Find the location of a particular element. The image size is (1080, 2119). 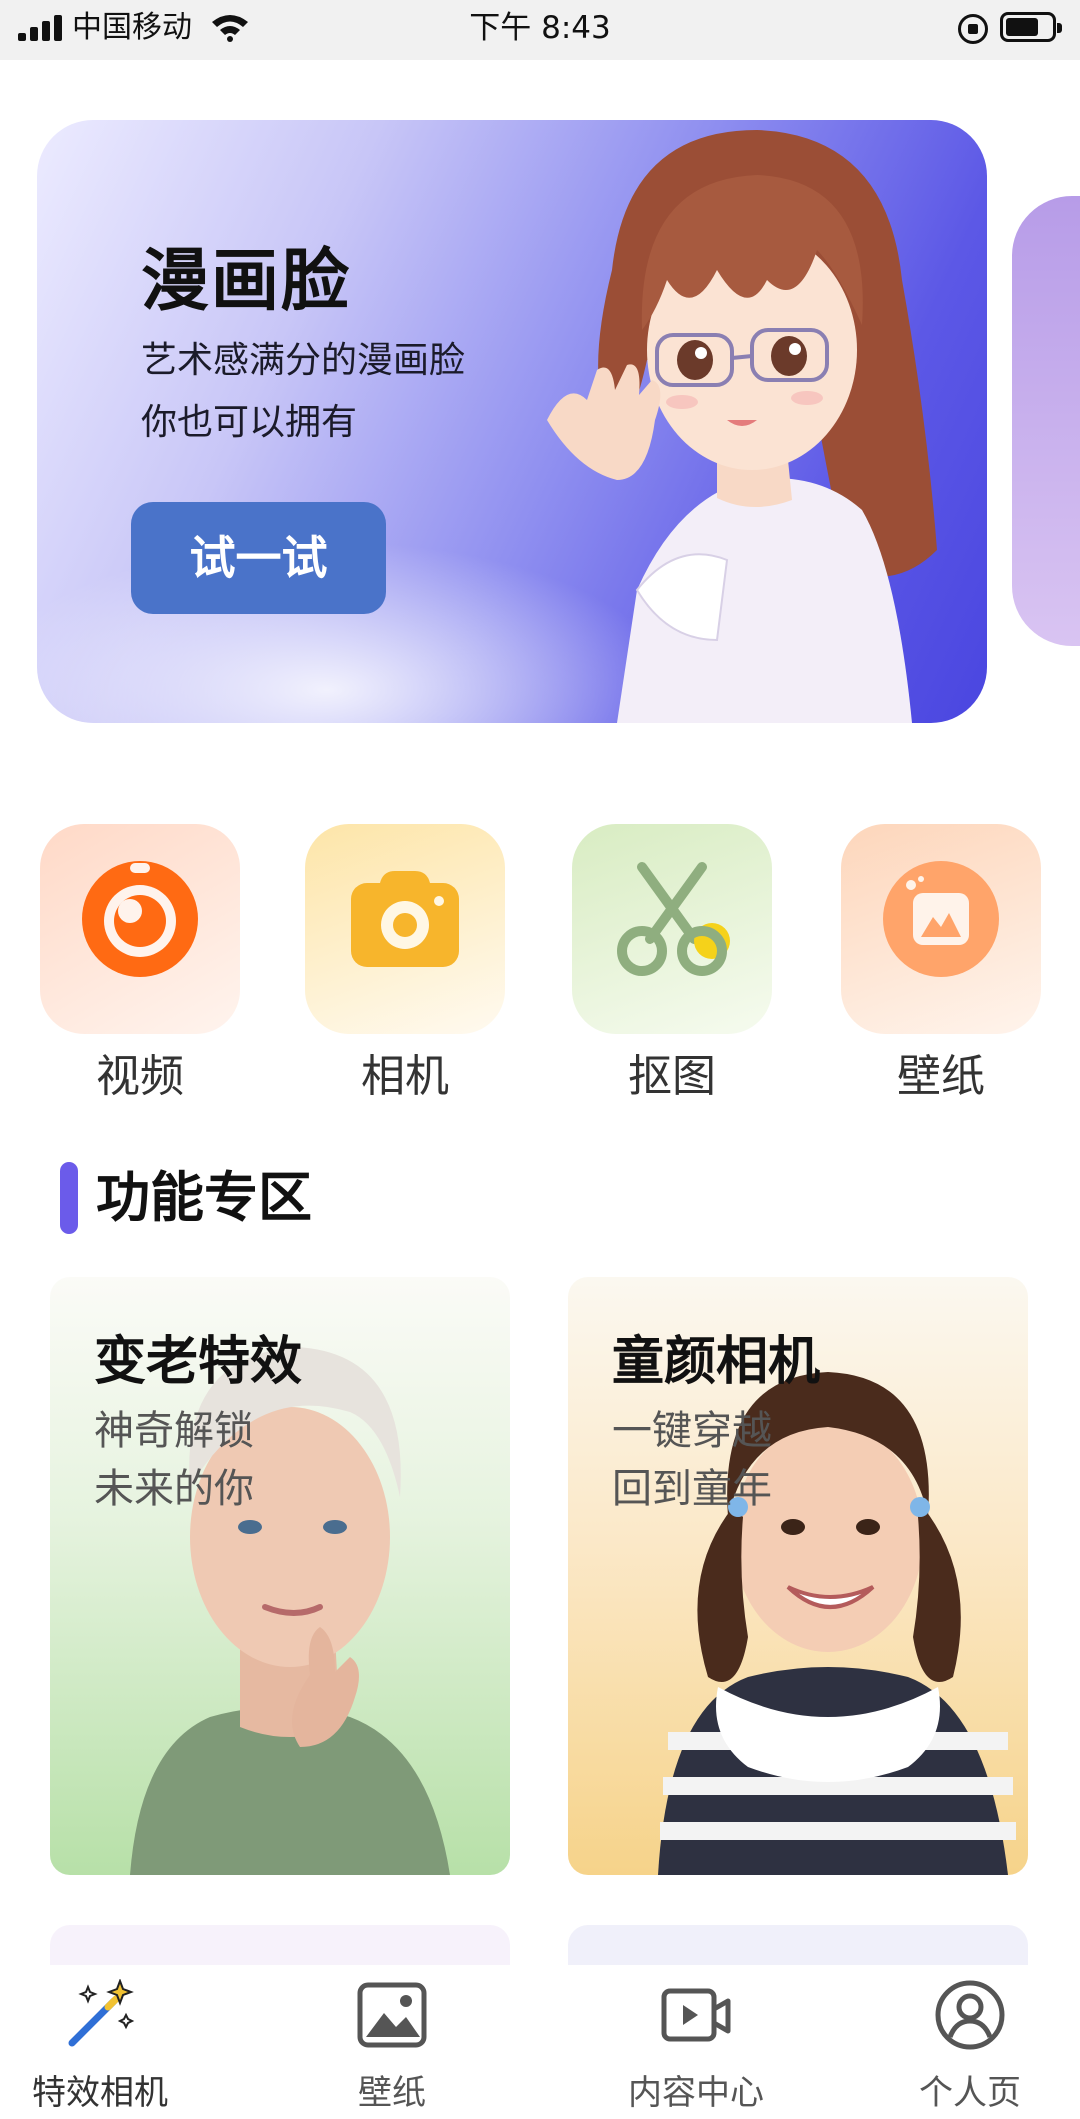

tab-effects-camera: 特效相机 is located at coordinates (100, 2042).